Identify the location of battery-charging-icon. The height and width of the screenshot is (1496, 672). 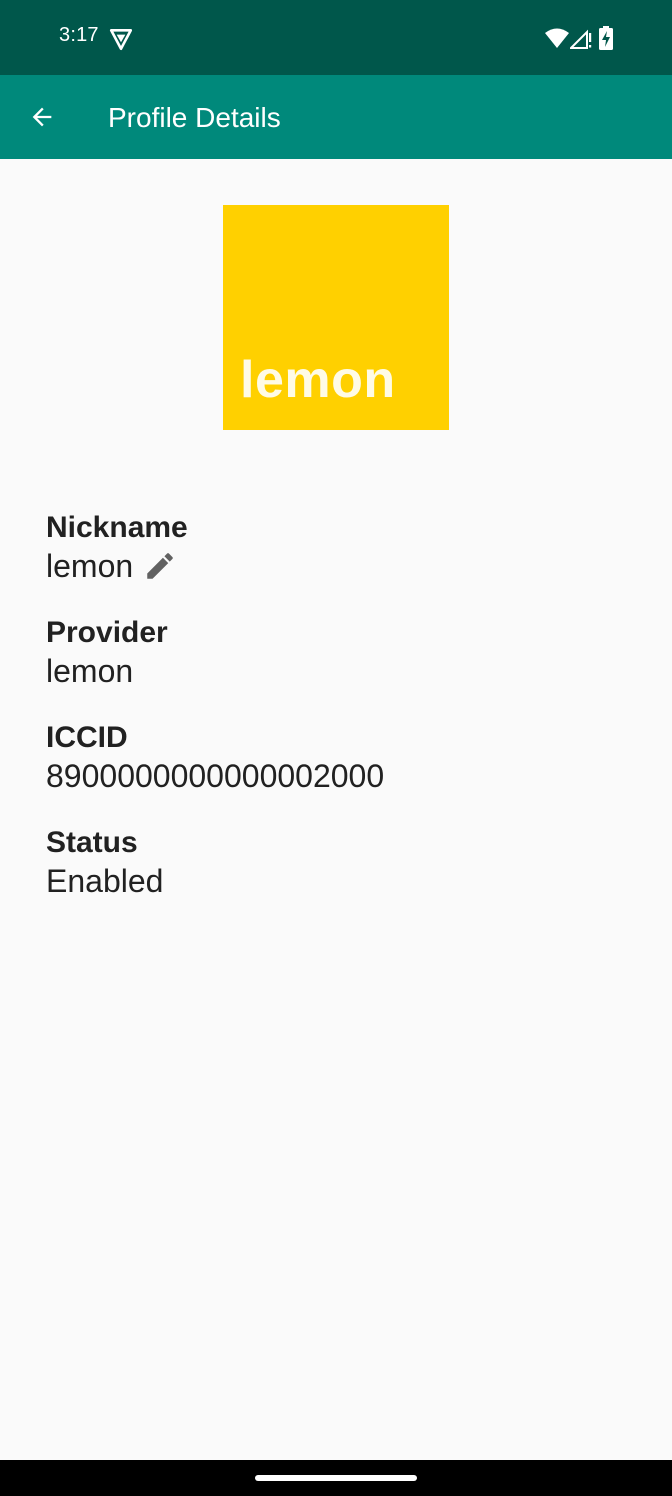
(606, 38).